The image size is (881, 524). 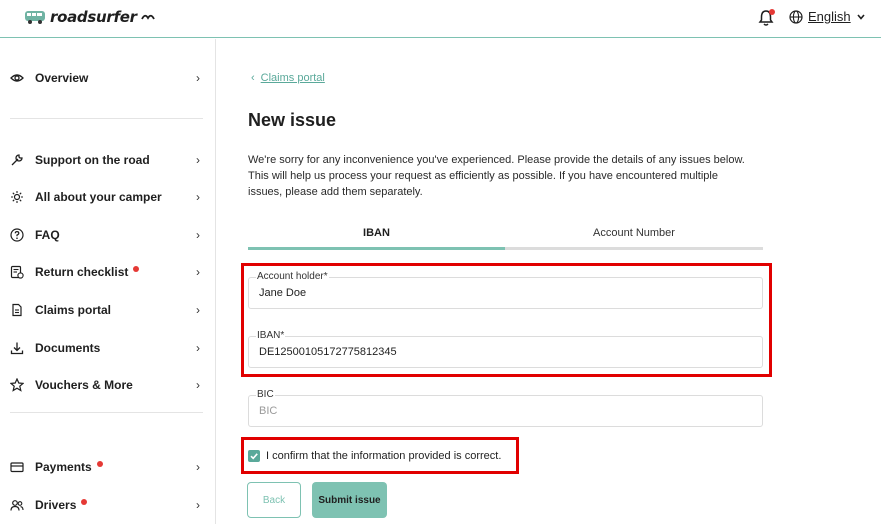 I want to click on question-icon, so click(x=17, y=235).